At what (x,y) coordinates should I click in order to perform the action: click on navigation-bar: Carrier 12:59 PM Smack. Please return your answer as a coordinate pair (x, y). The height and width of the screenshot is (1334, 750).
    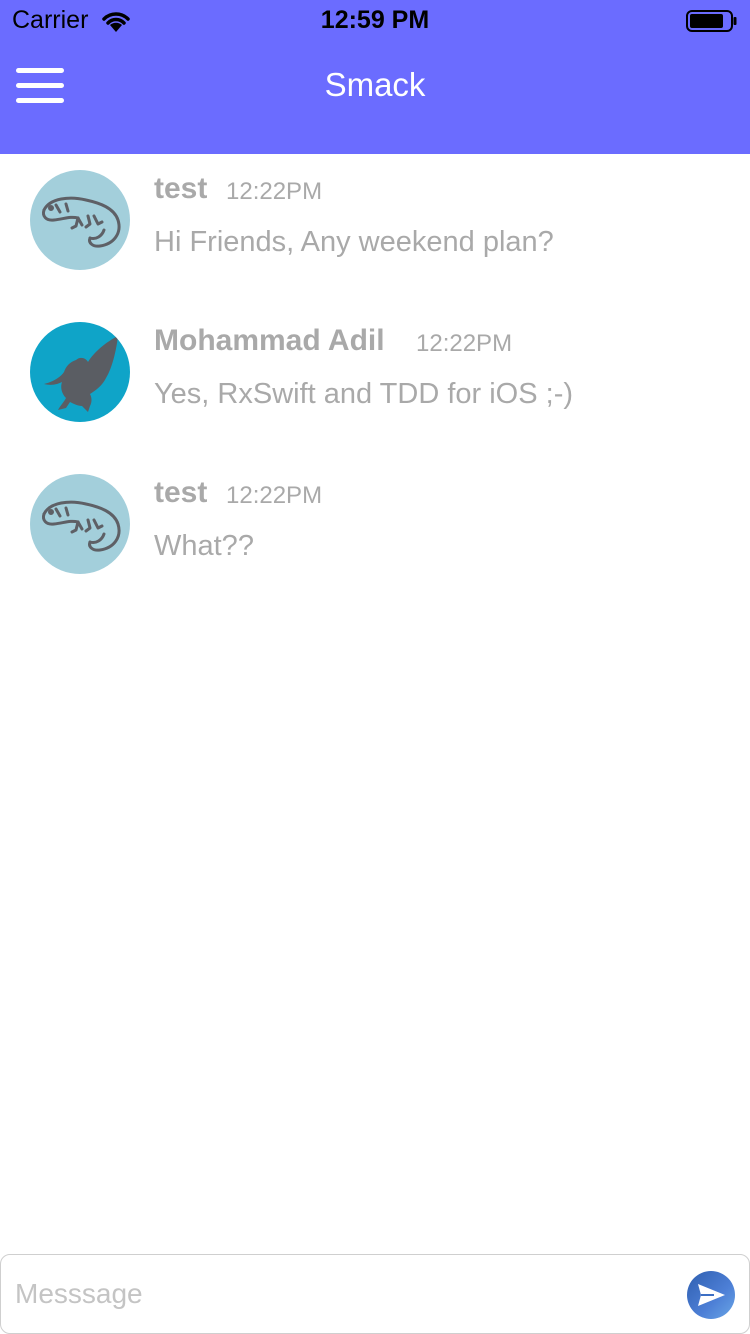
    Looking at the image, I should click on (375, 77).